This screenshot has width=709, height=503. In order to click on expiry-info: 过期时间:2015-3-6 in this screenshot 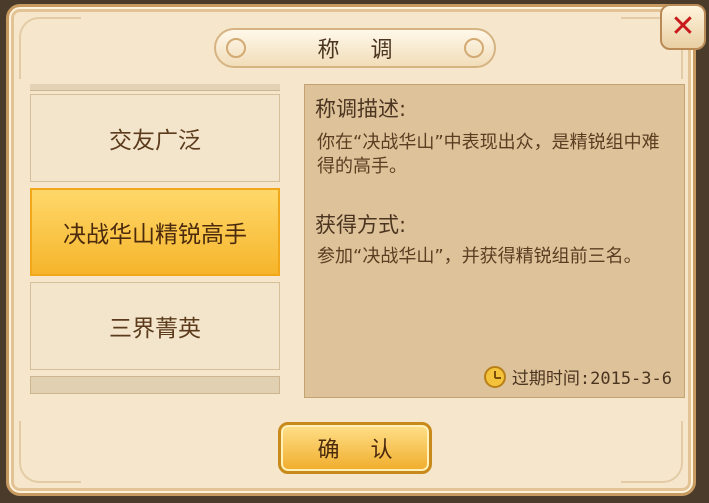, I will do `click(577, 376)`.